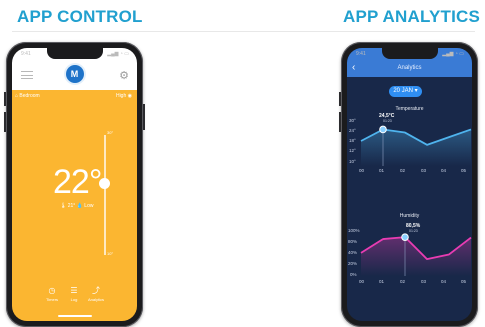  I want to click on mode-label: High ◉, so click(124, 96).